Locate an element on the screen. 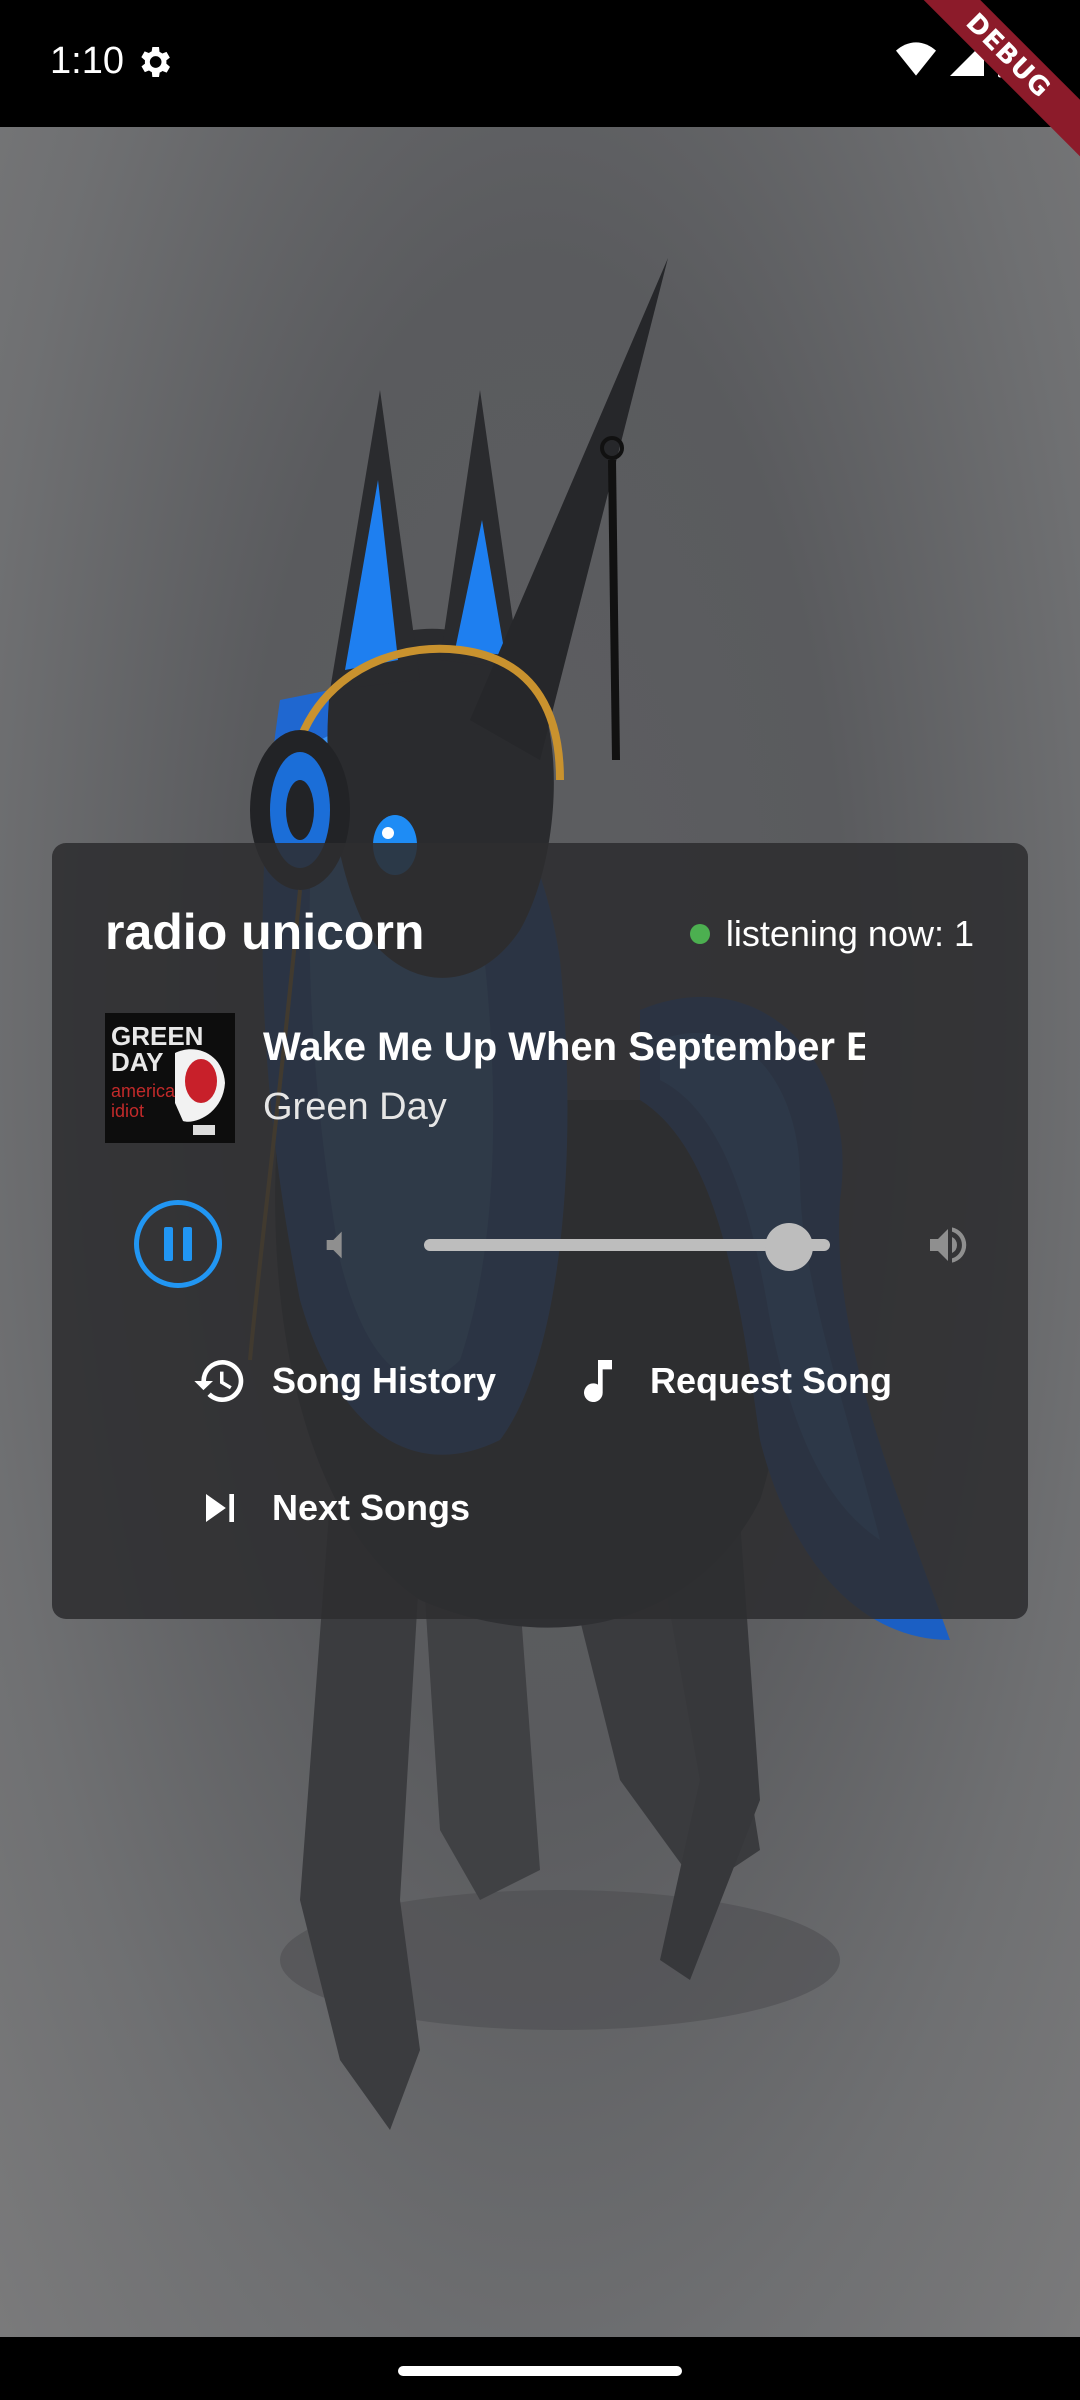 This screenshot has width=1080, height=2400. gear-icon is located at coordinates (155, 62).